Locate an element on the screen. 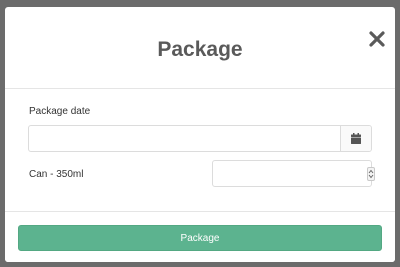  calendar-icon is located at coordinates (356, 138).